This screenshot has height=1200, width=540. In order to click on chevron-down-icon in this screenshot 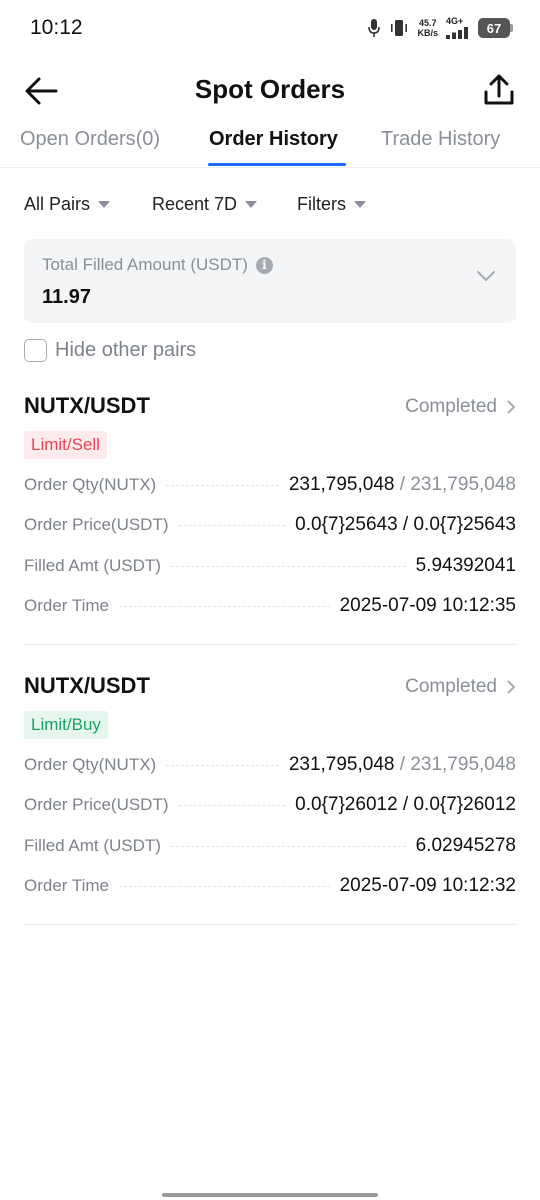, I will do `click(486, 276)`.